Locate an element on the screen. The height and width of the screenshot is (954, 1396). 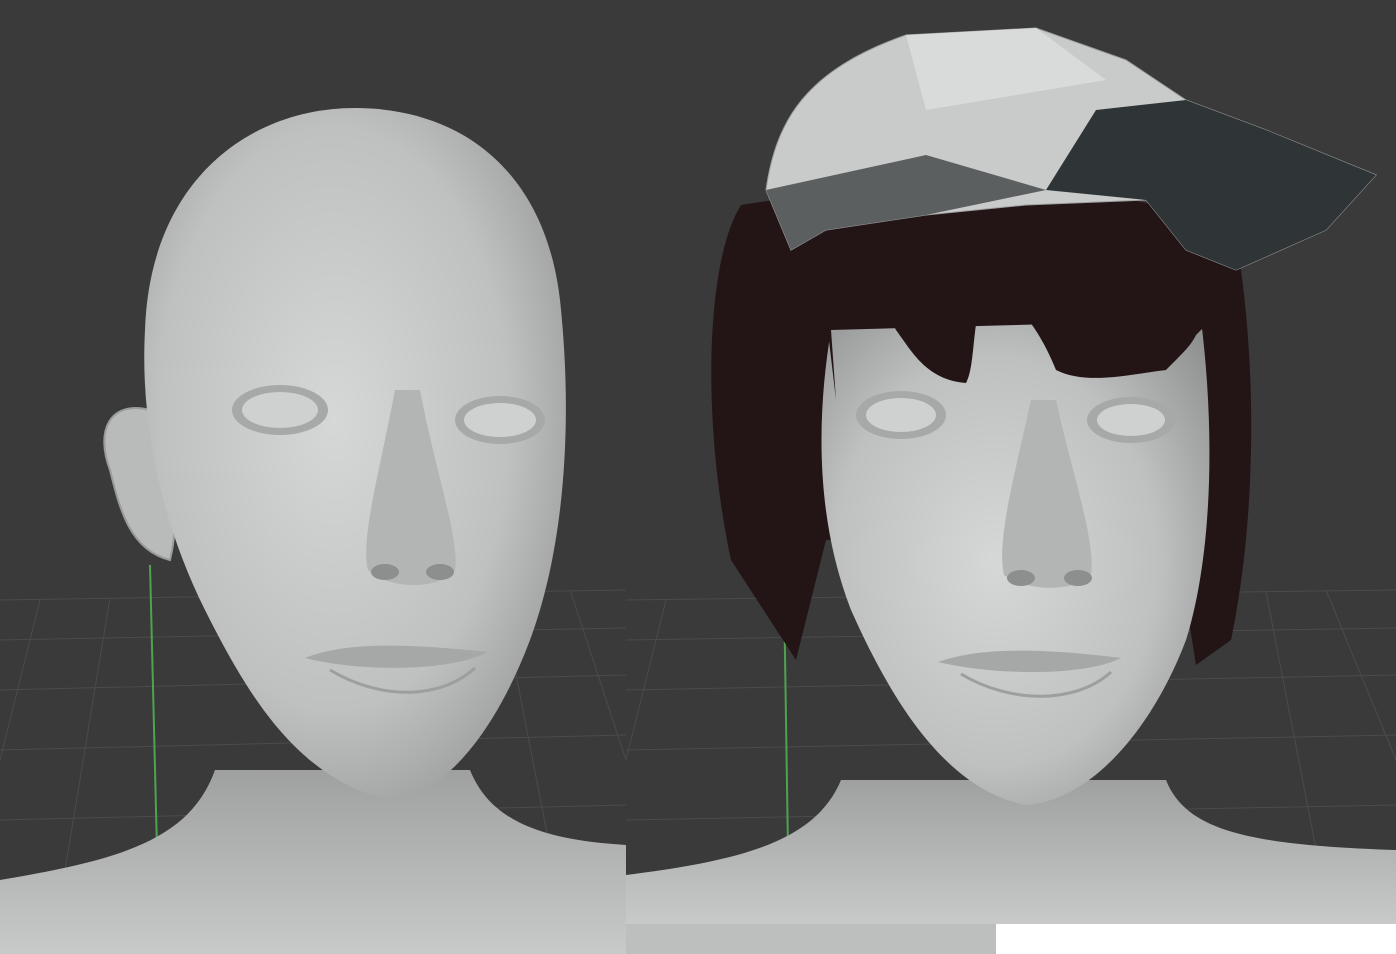
y-axis-line-icon is located at coordinates (153, 707).